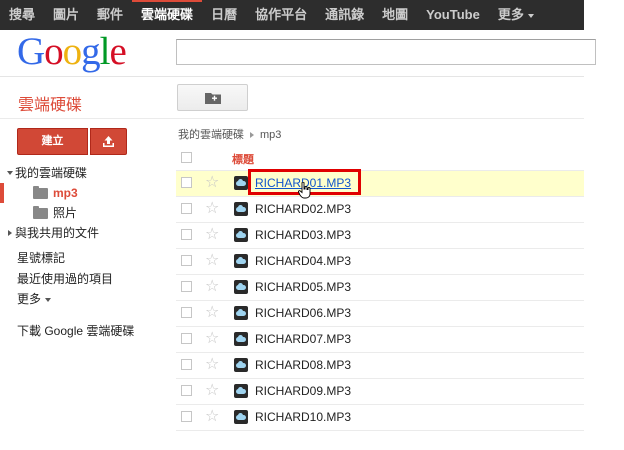  Describe the element at coordinates (303, 391) in the screenshot. I see `file-name: RICHARD09.MP3` at that location.